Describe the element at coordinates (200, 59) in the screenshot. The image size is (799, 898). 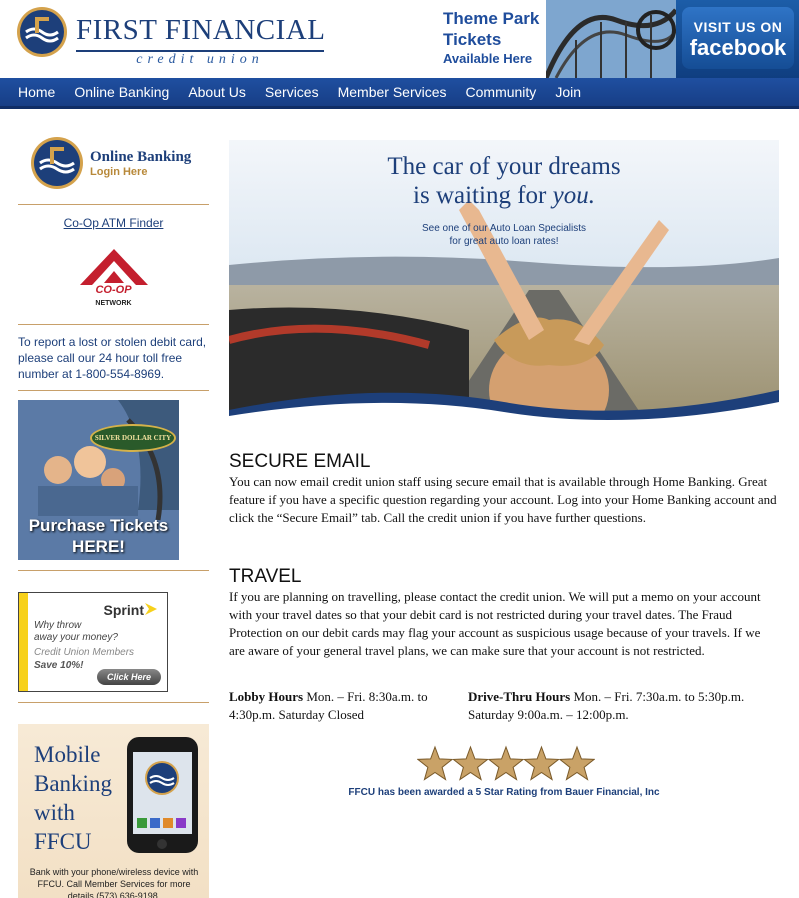
I see `brand-subtitle: credit union` at that location.